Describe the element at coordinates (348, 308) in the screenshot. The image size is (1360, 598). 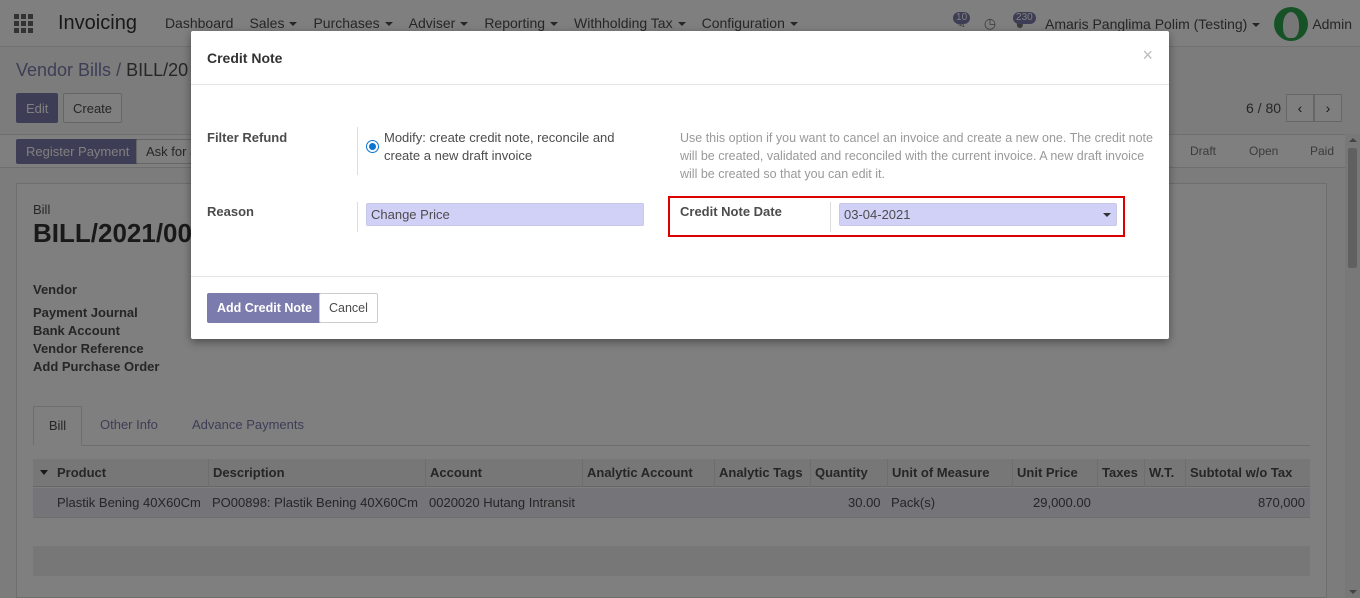
I see `cancel-button: Cancel` at that location.